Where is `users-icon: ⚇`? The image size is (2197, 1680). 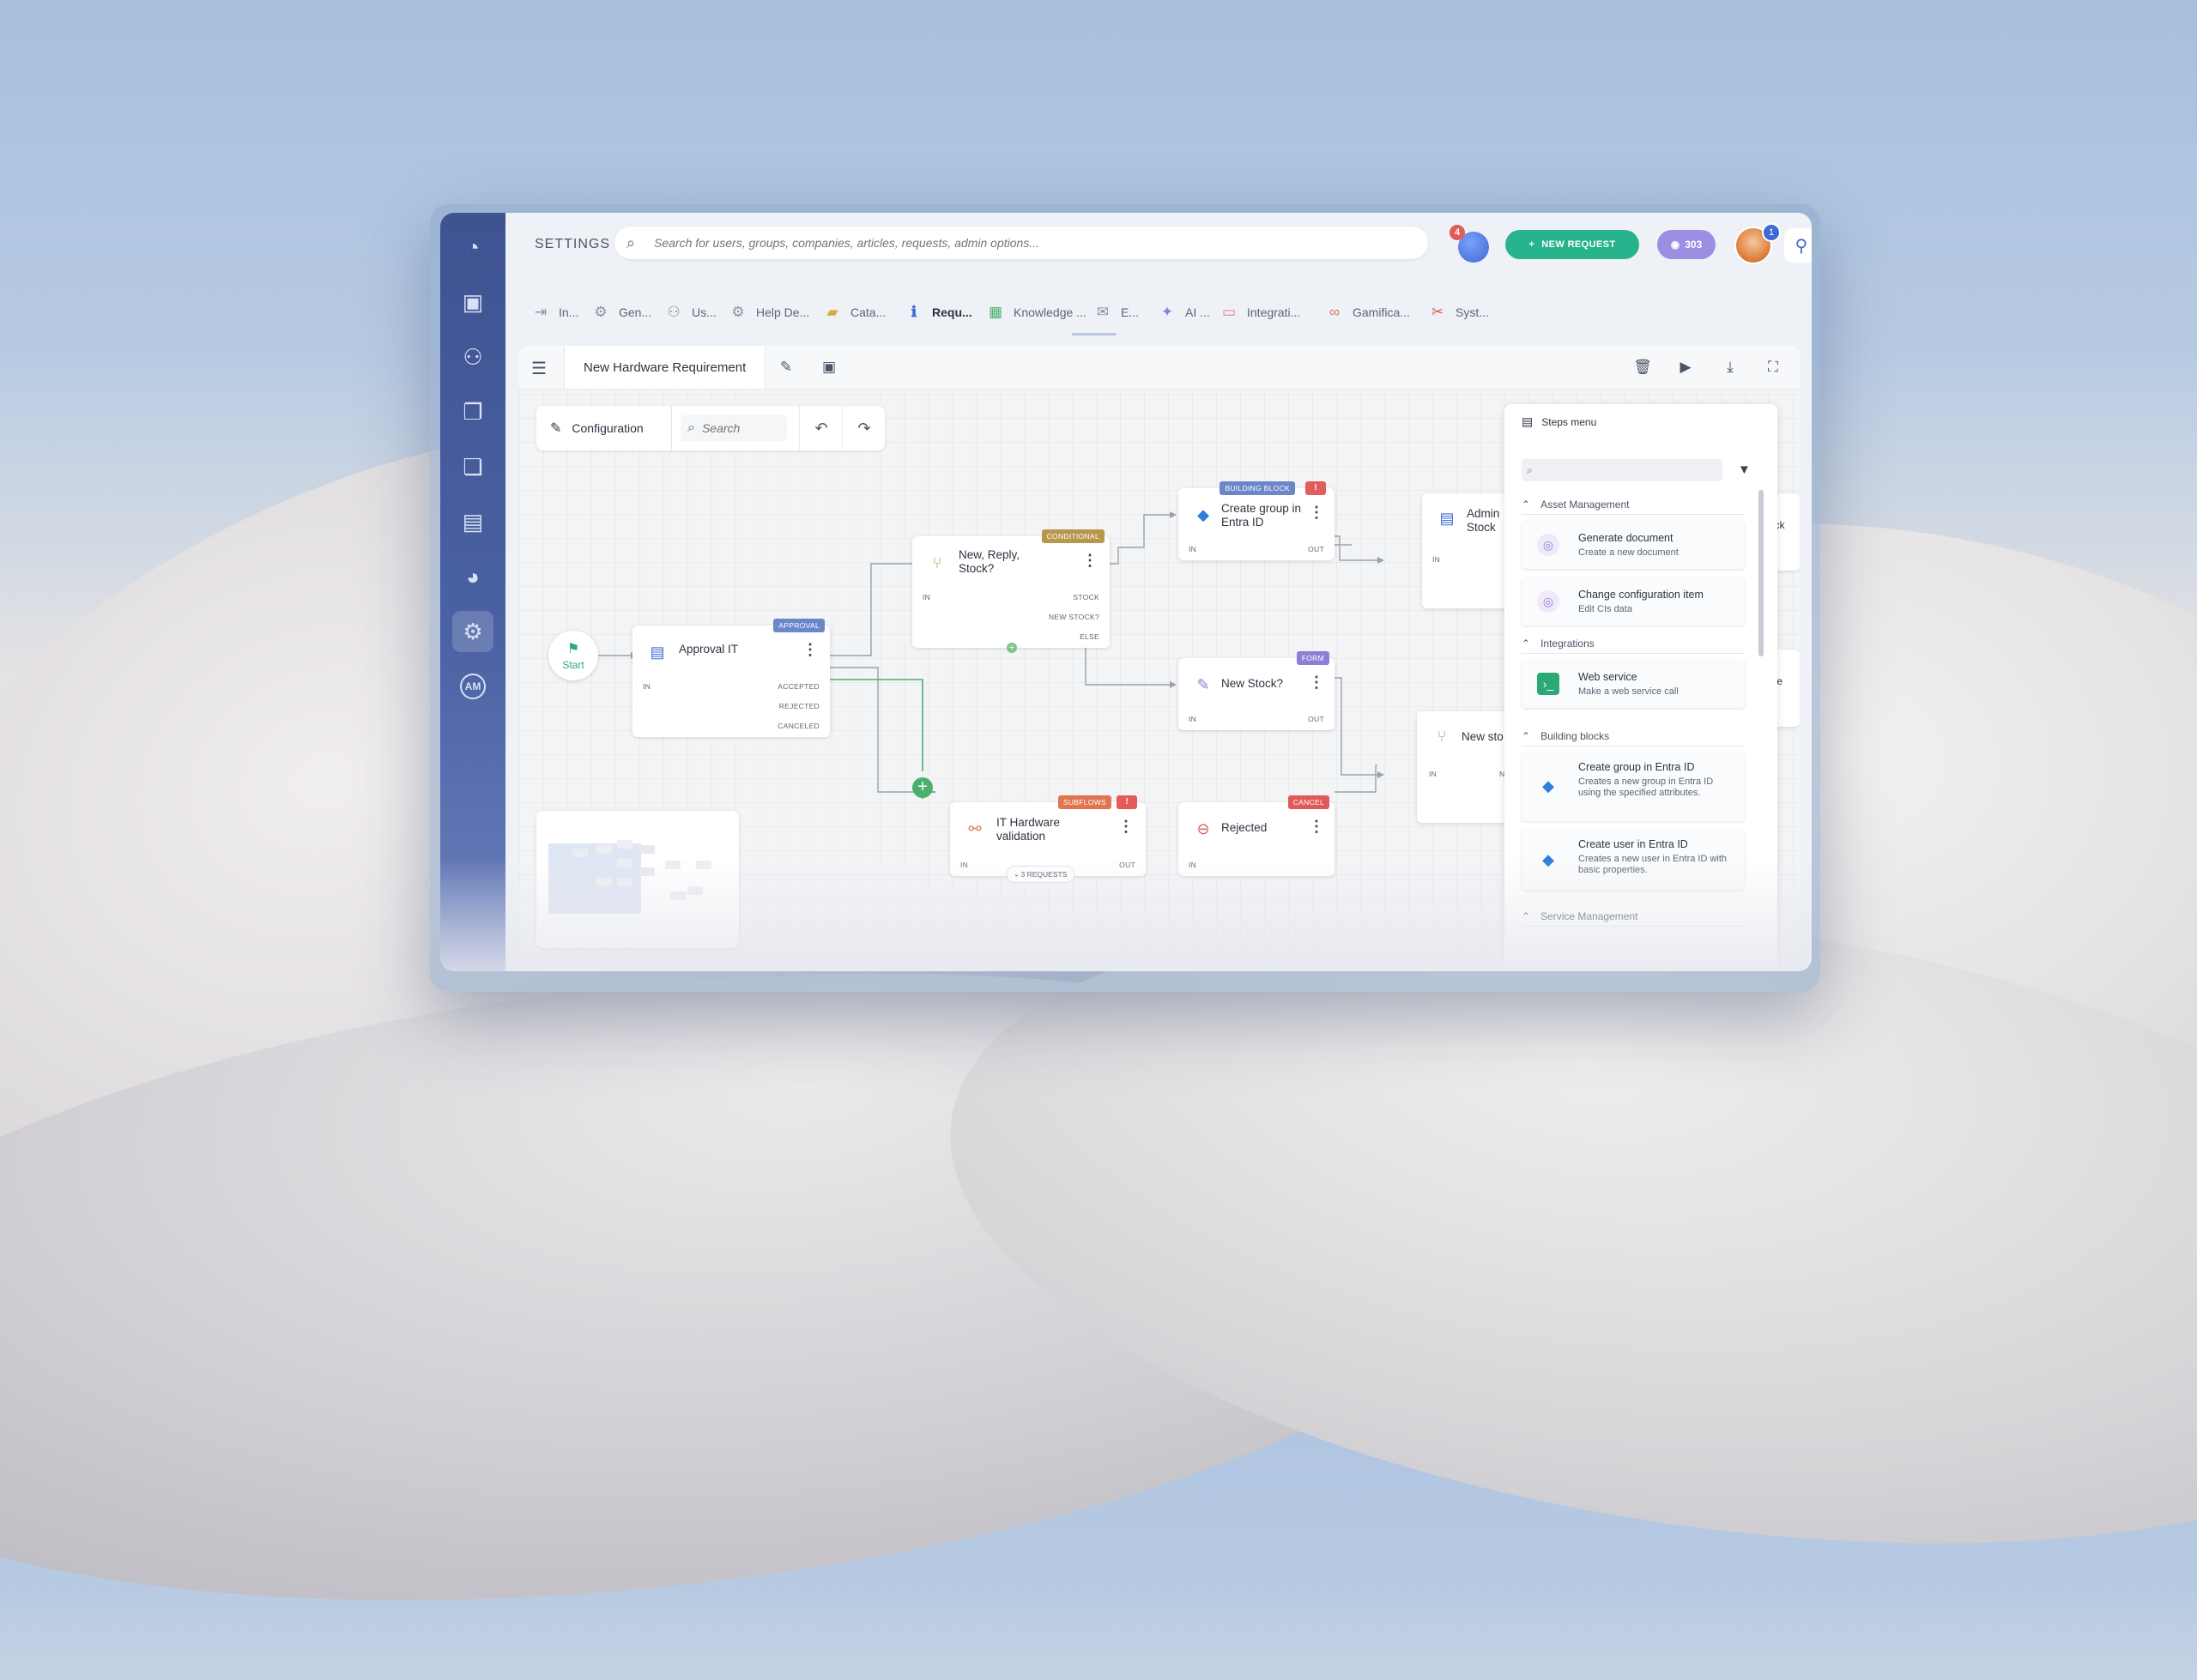
users-icon: ⚇ is located at coordinates (472, 357).